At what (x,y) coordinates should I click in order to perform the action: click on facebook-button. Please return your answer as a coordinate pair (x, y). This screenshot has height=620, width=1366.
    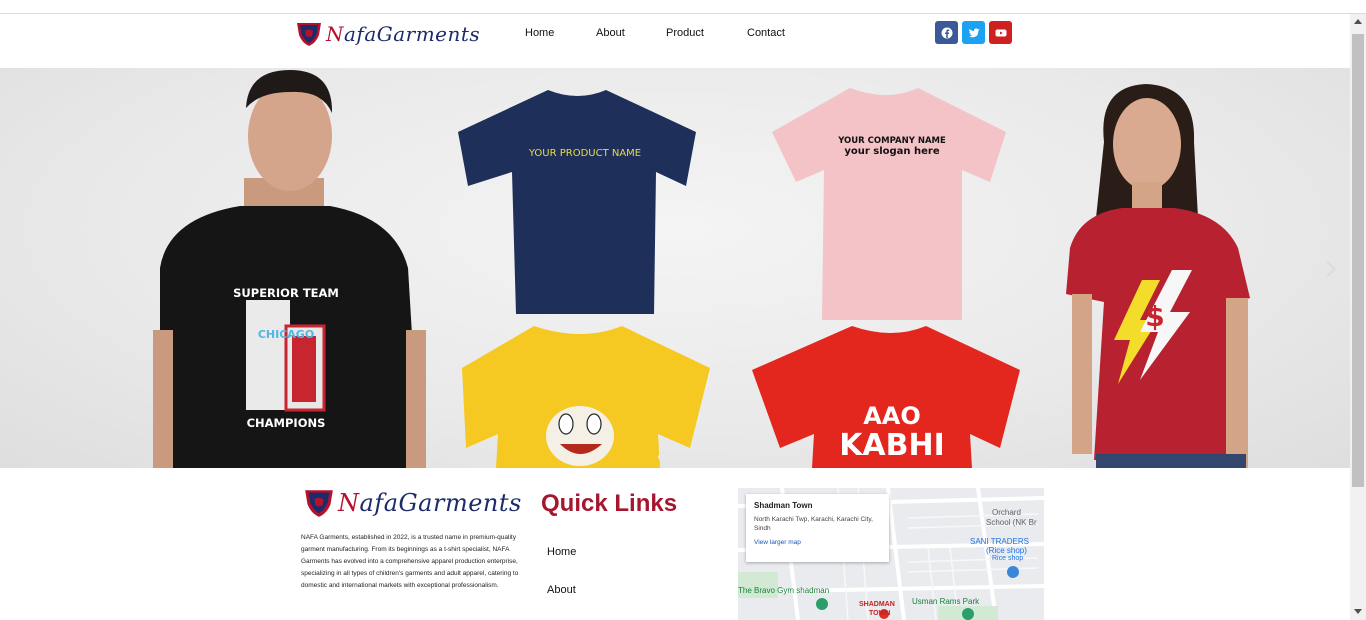
    Looking at the image, I should click on (946, 32).